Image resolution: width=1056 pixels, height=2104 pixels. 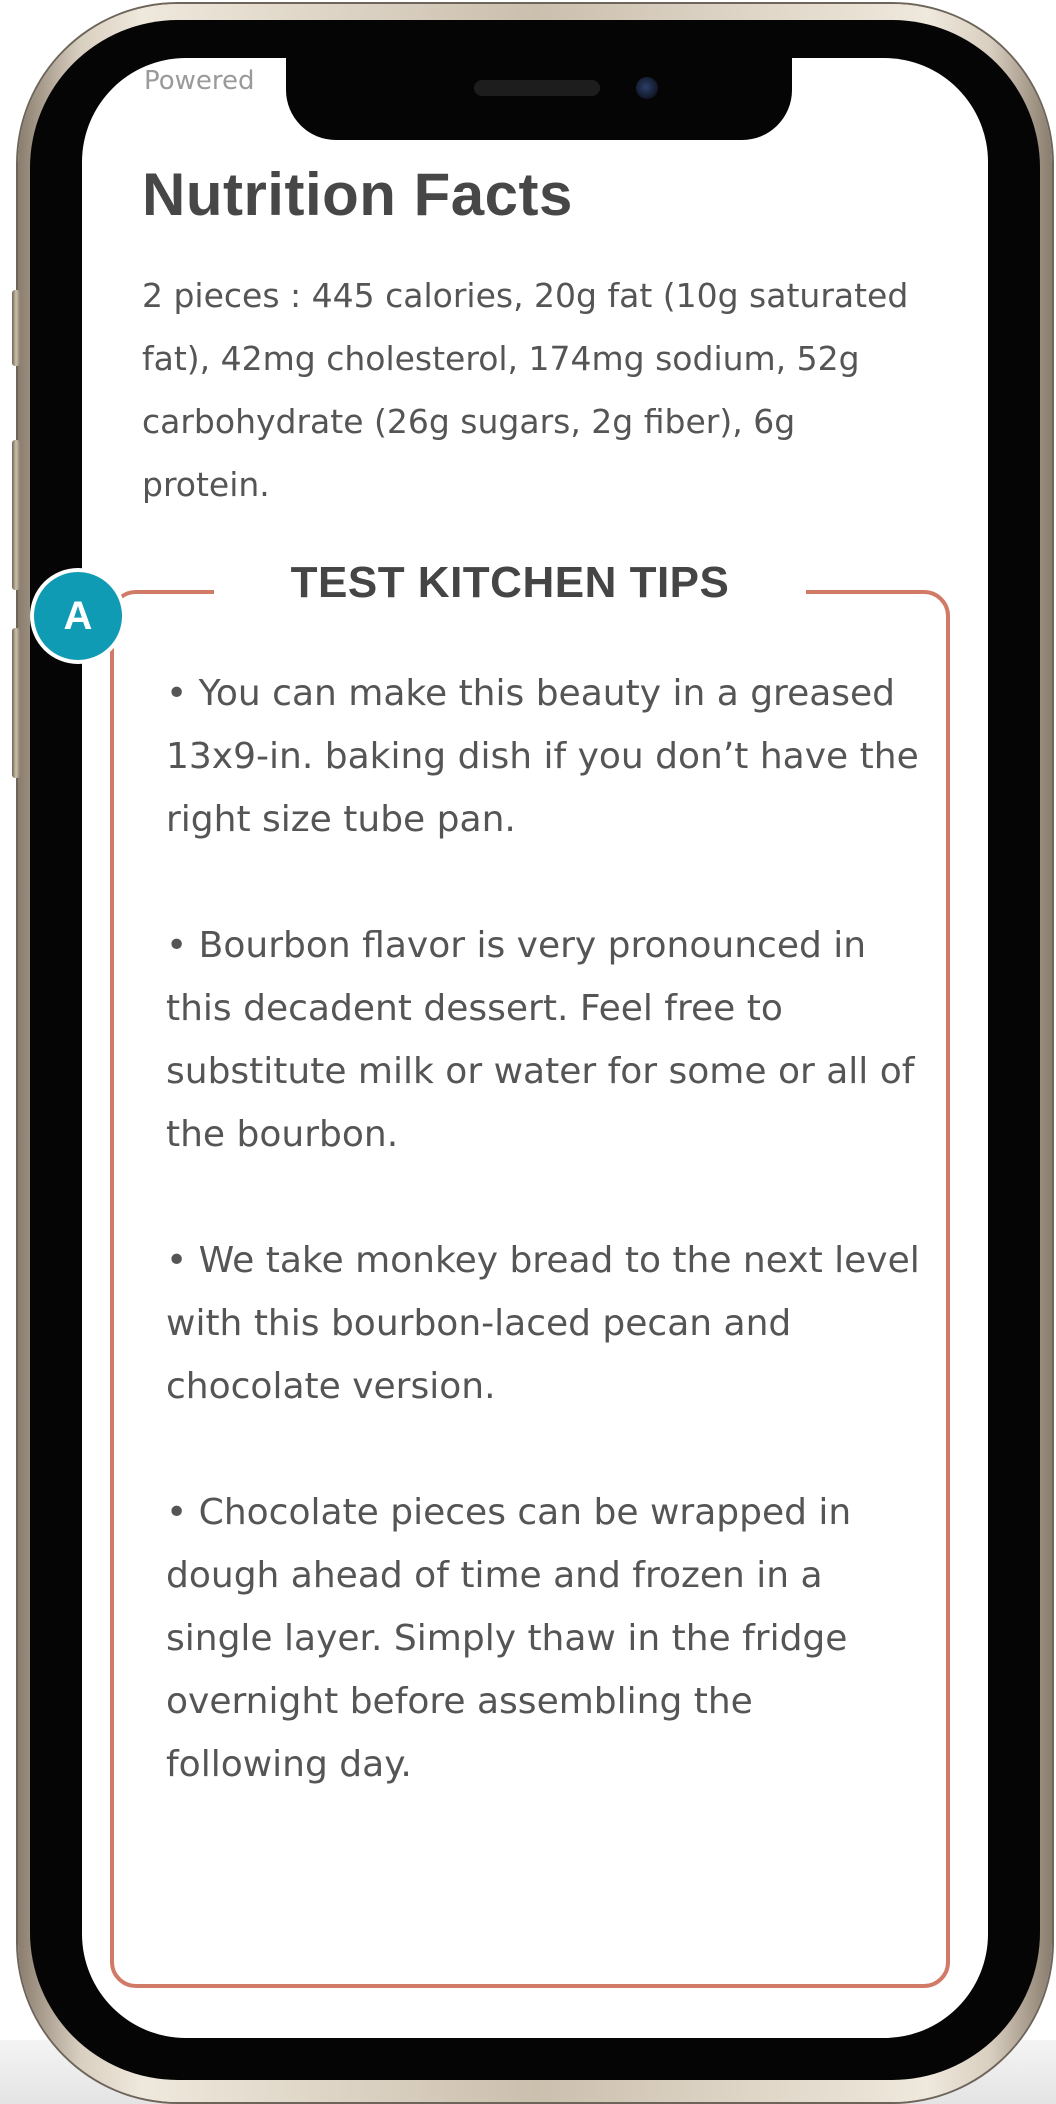 I want to click on earpiece-speaker, so click(x=537, y=88).